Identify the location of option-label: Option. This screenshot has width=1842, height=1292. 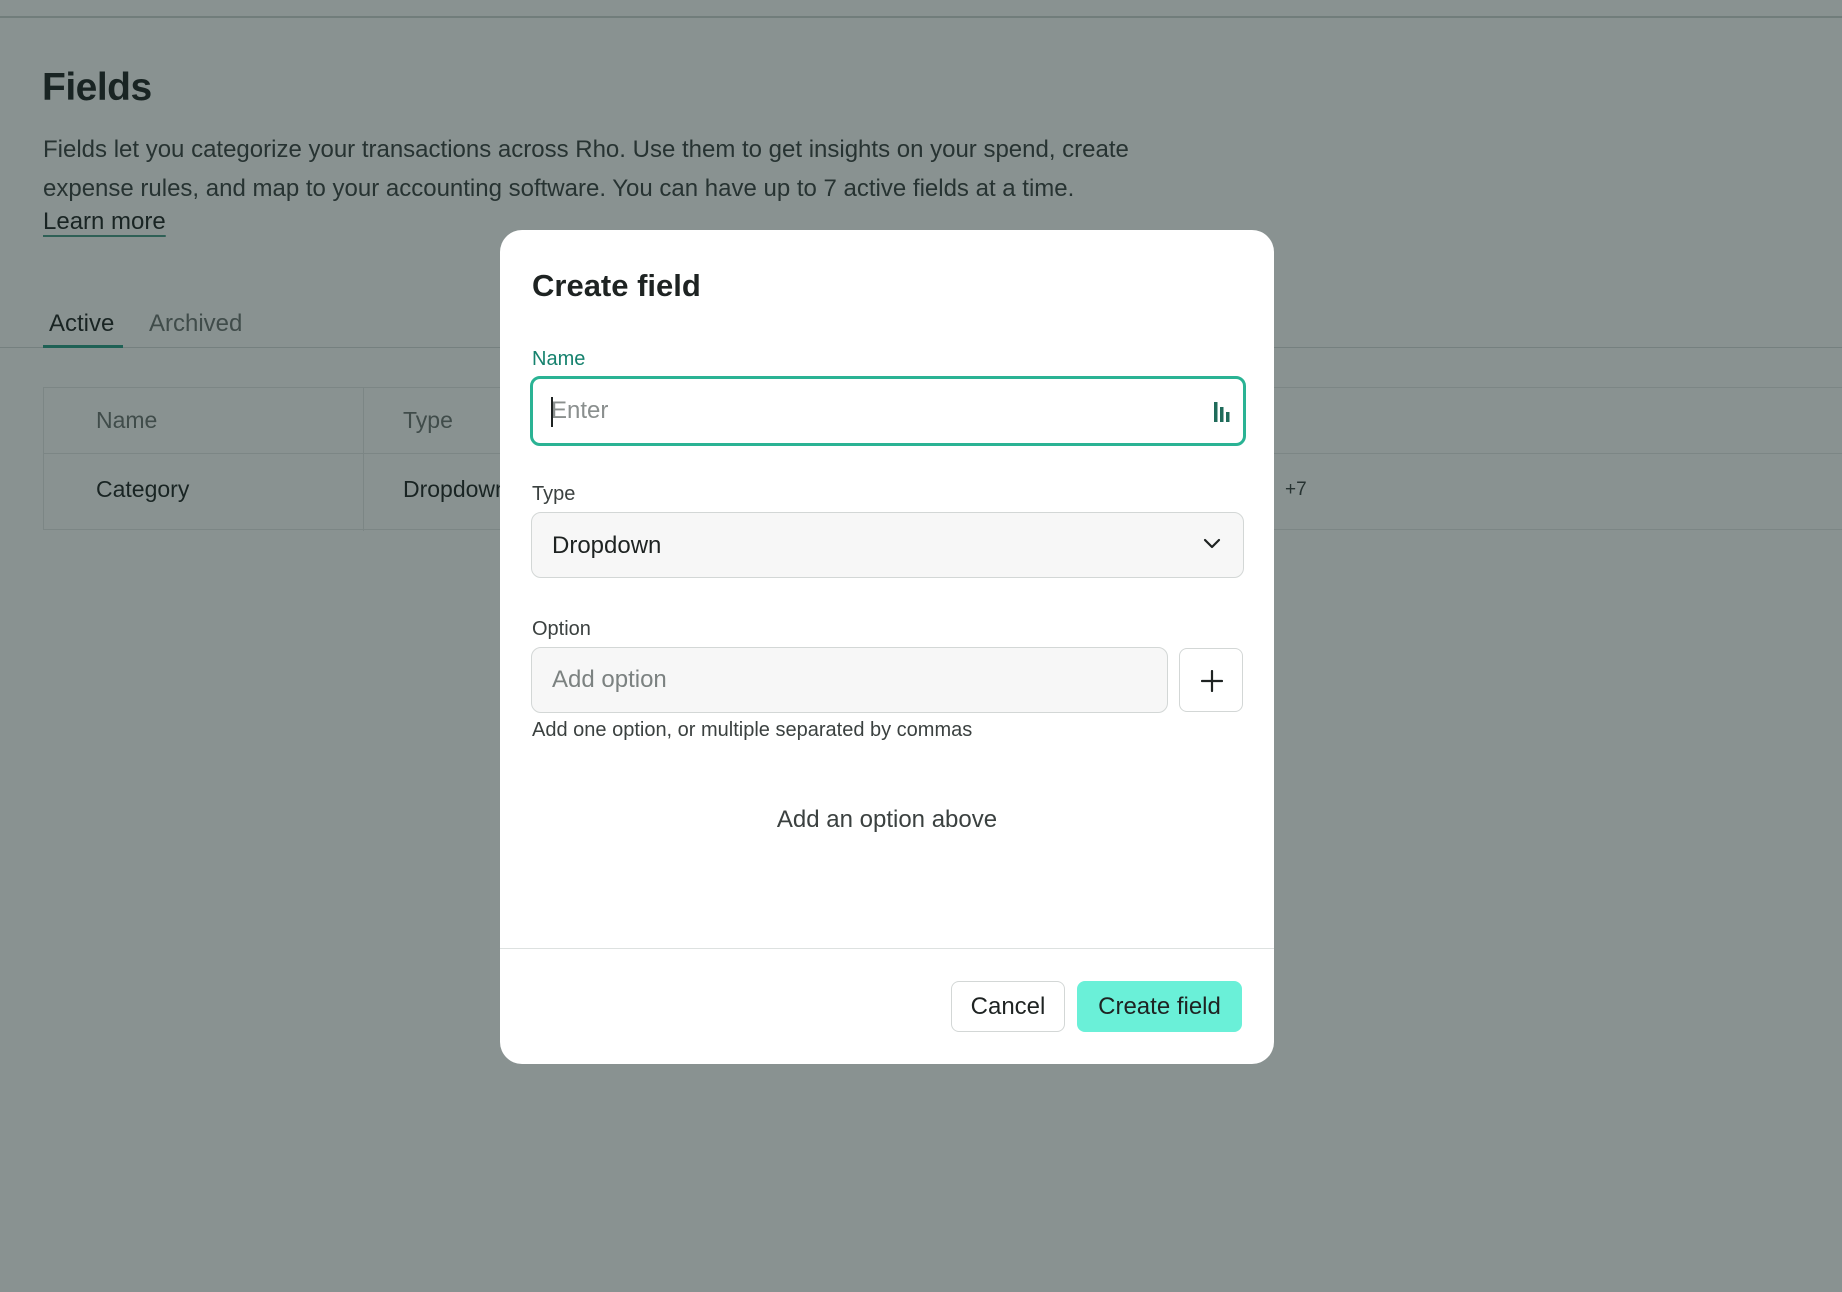
(561, 629).